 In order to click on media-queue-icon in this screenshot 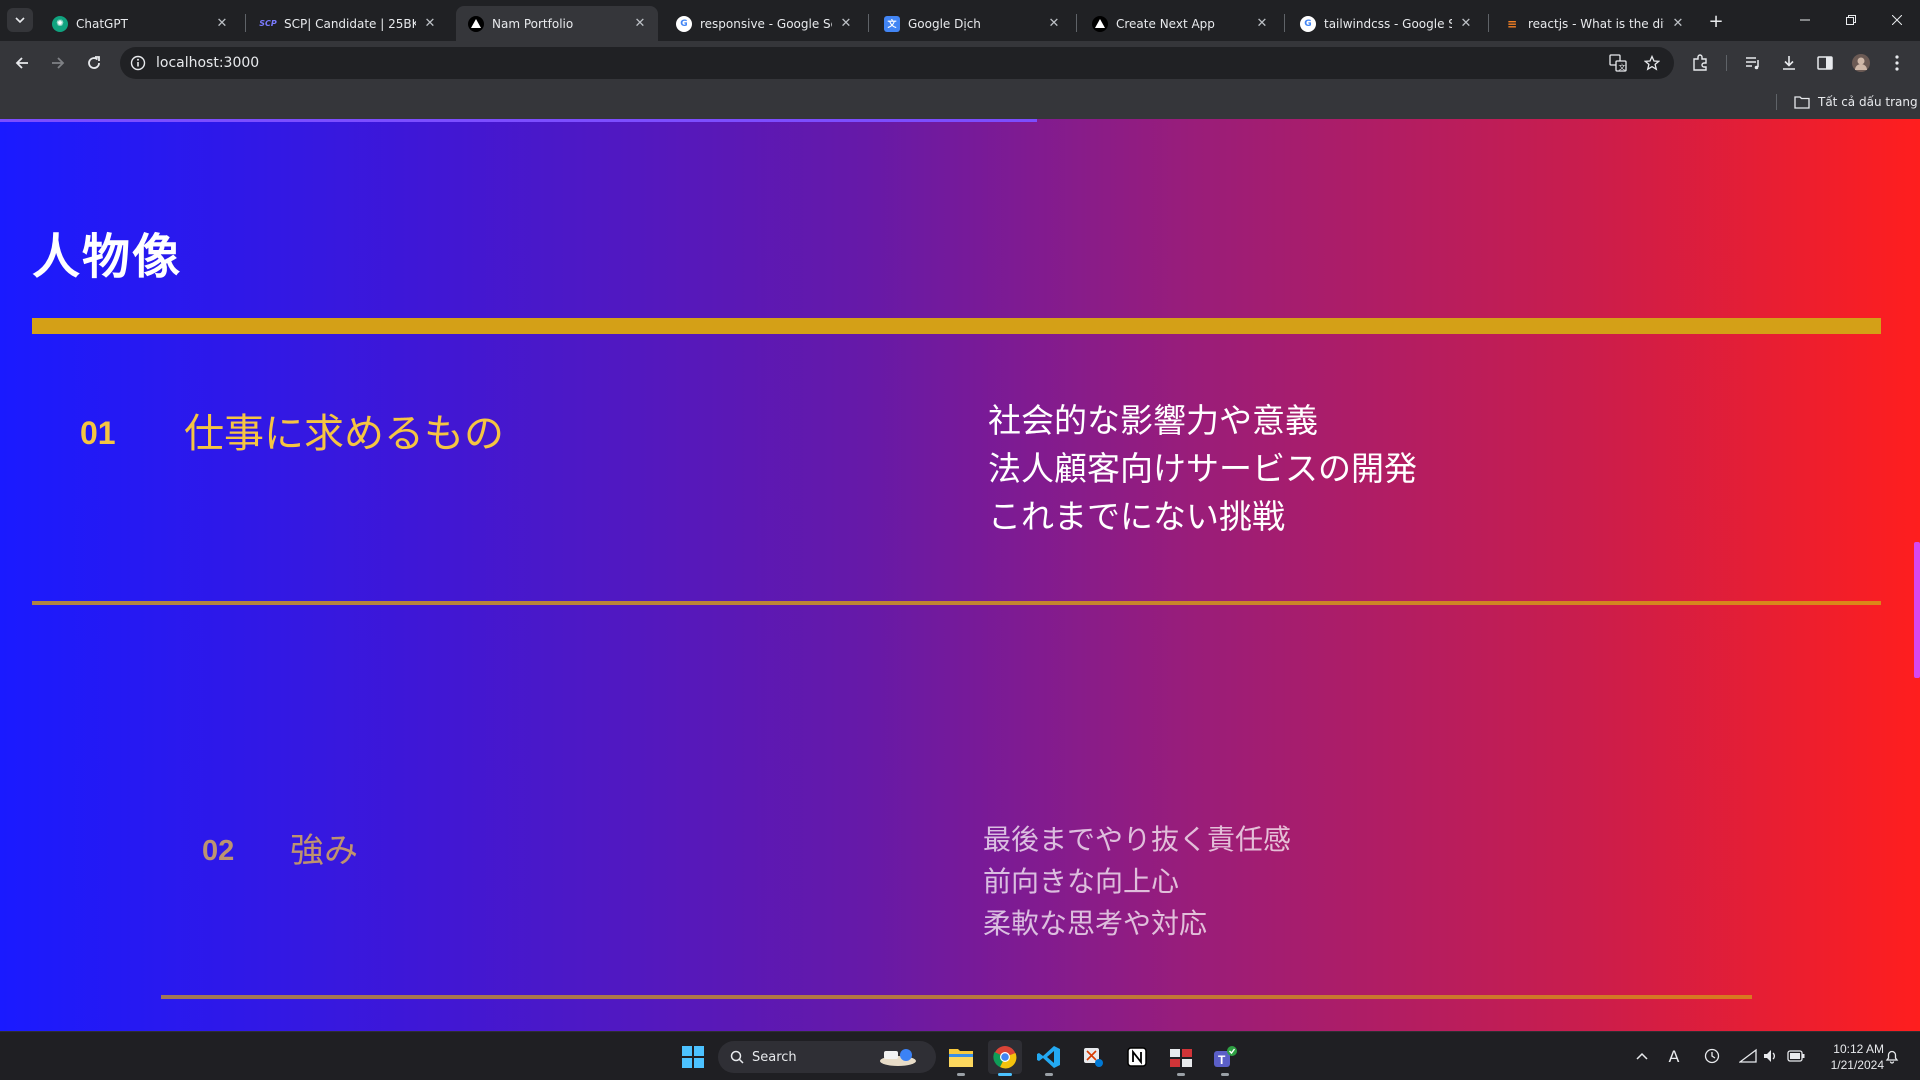, I will do `click(1753, 63)`.